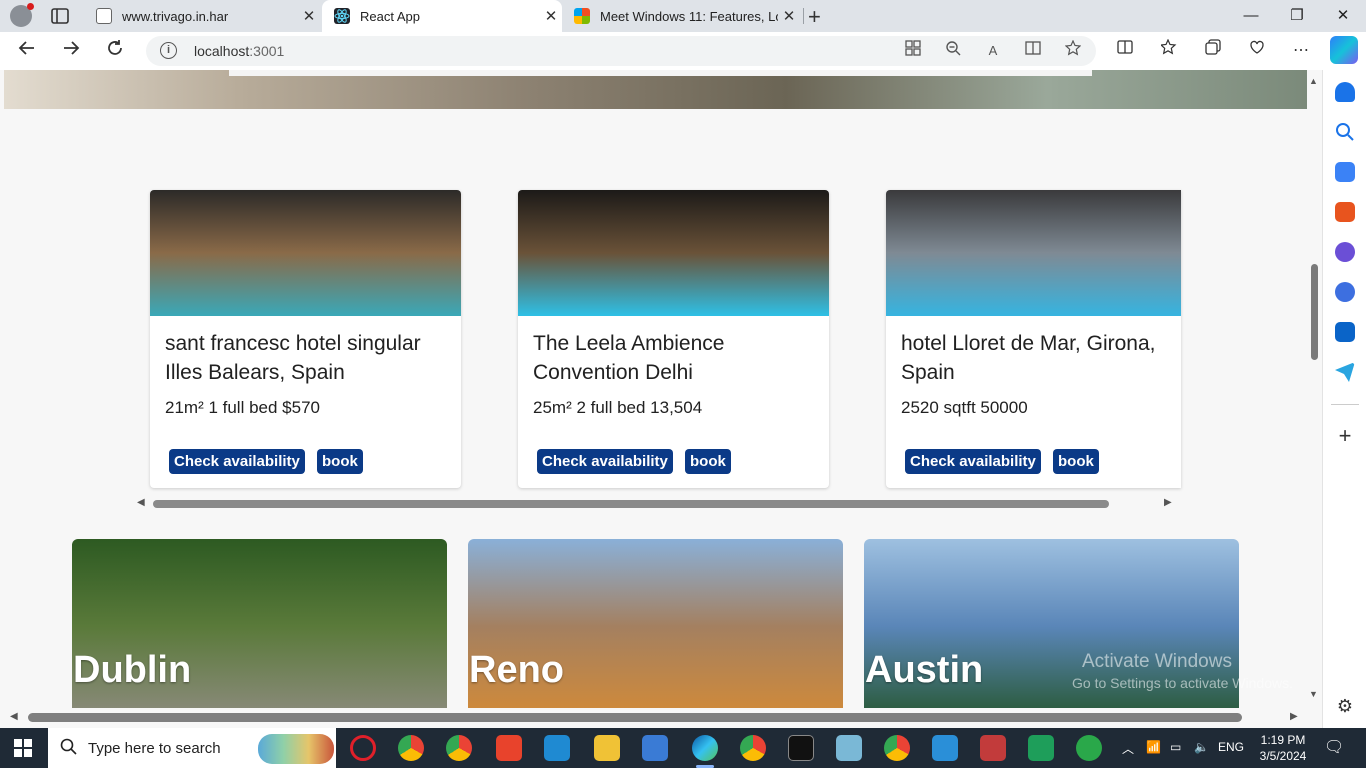 The width and height of the screenshot is (1366, 768). I want to click on shopping-tag-icon, so click(1345, 172).